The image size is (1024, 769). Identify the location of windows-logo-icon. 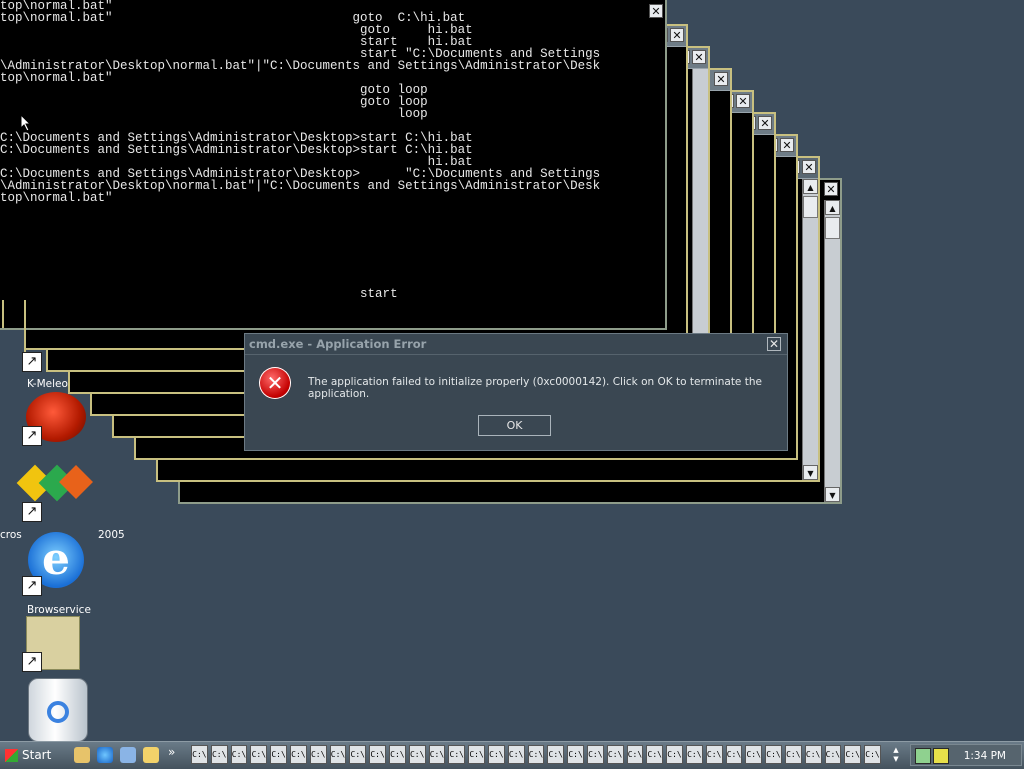
(11, 755).